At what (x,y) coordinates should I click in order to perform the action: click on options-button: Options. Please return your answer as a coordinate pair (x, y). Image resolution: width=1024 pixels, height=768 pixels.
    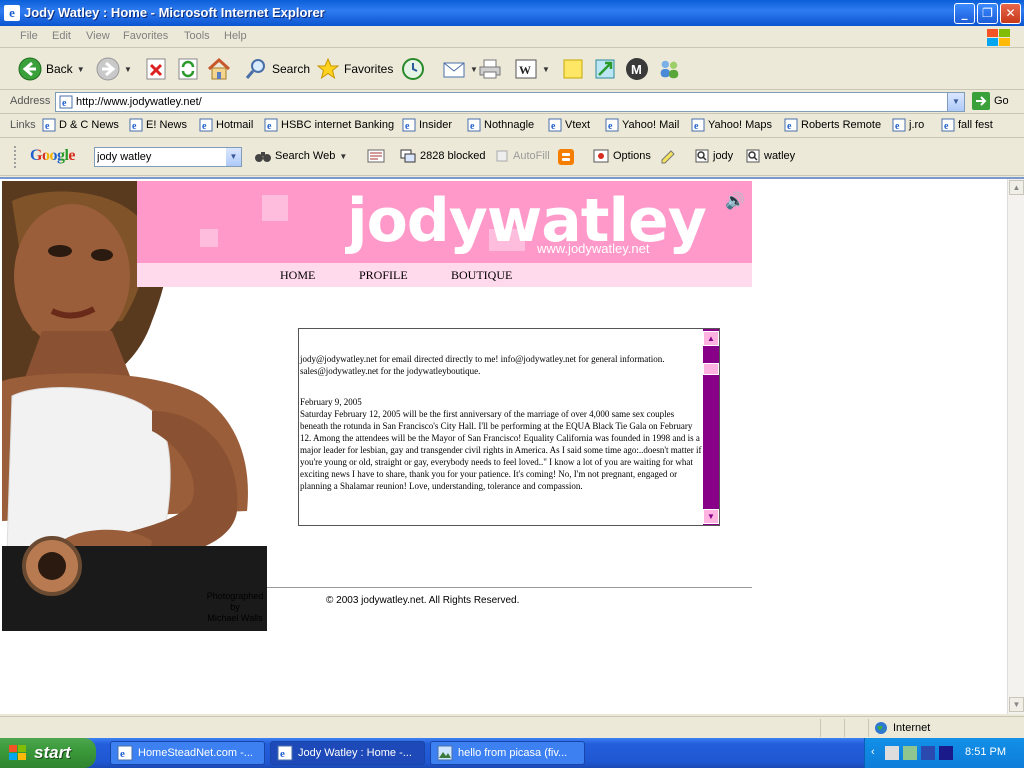
    Looking at the image, I should click on (622, 156).